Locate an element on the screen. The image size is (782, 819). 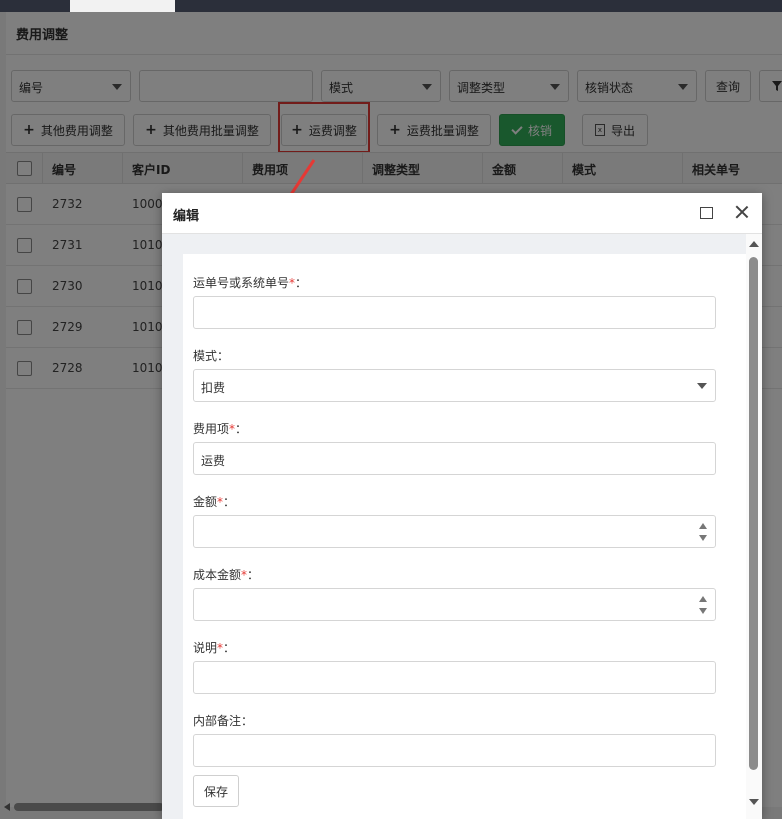
fee-item-label: 费用项*： is located at coordinates (220, 429).